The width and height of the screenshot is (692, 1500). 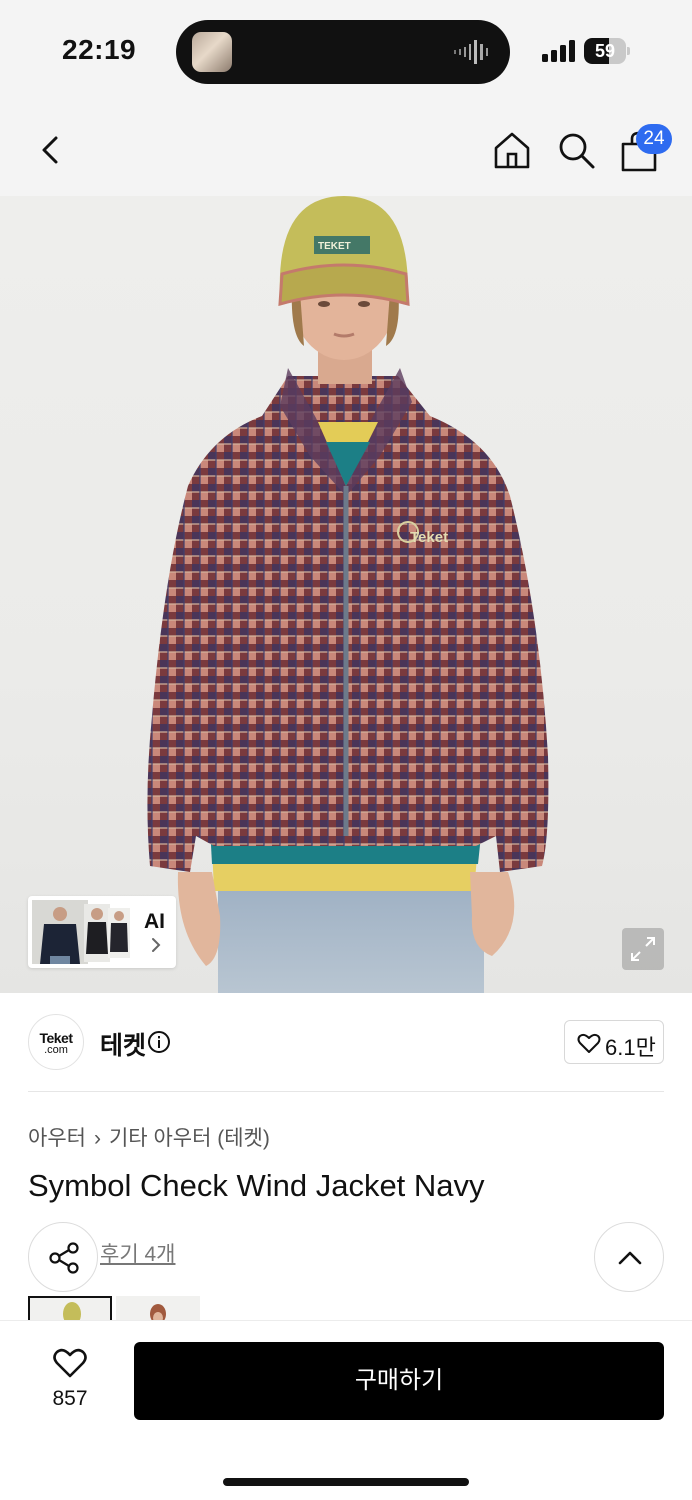 I want to click on brand-logo: Teket .com, so click(x=56, y=1042).